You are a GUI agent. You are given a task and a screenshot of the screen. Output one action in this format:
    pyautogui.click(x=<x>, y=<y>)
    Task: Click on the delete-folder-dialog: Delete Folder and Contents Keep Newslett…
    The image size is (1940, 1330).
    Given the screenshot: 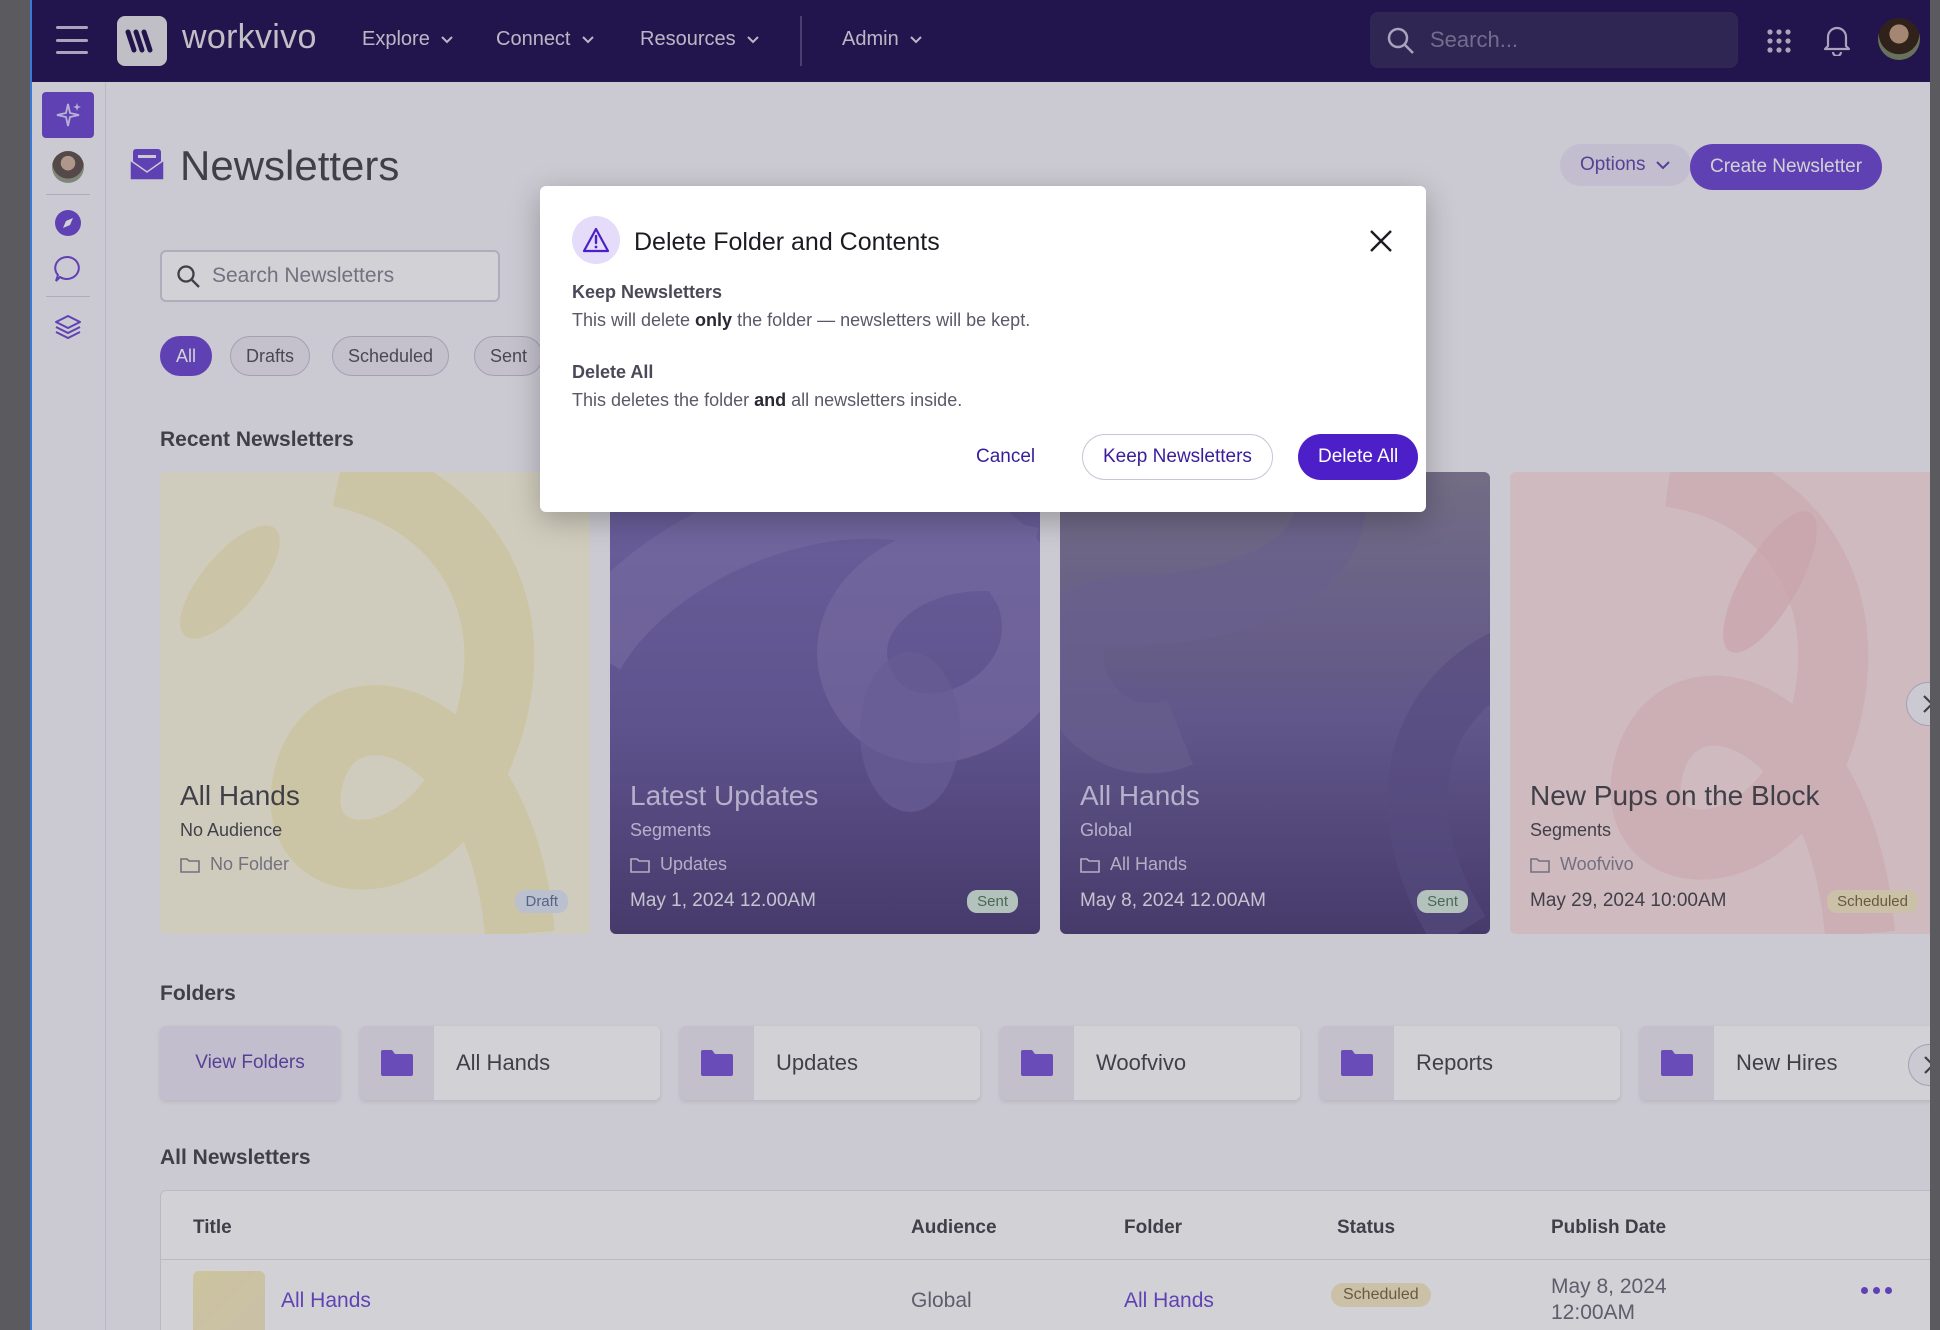 What is the action you would take?
    pyautogui.click(x=983, y=349)
    